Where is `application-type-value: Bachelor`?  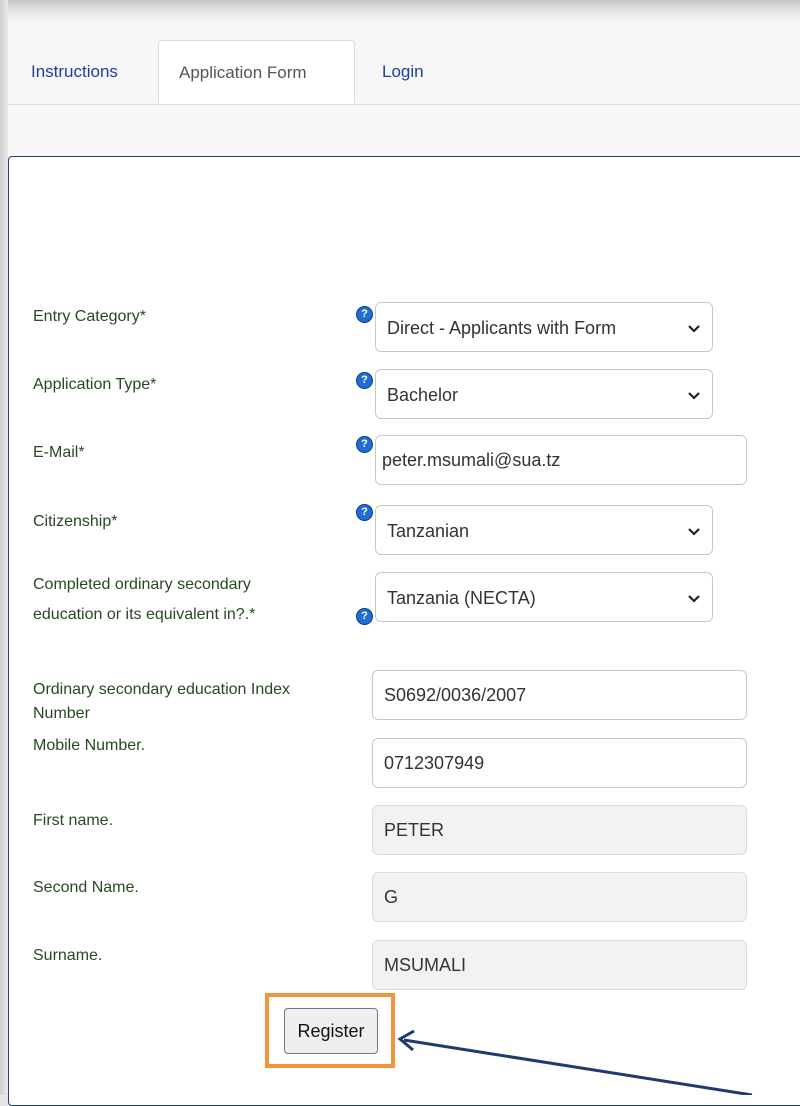 application-type-value: Bachelor is located at coordinates (423, 395).